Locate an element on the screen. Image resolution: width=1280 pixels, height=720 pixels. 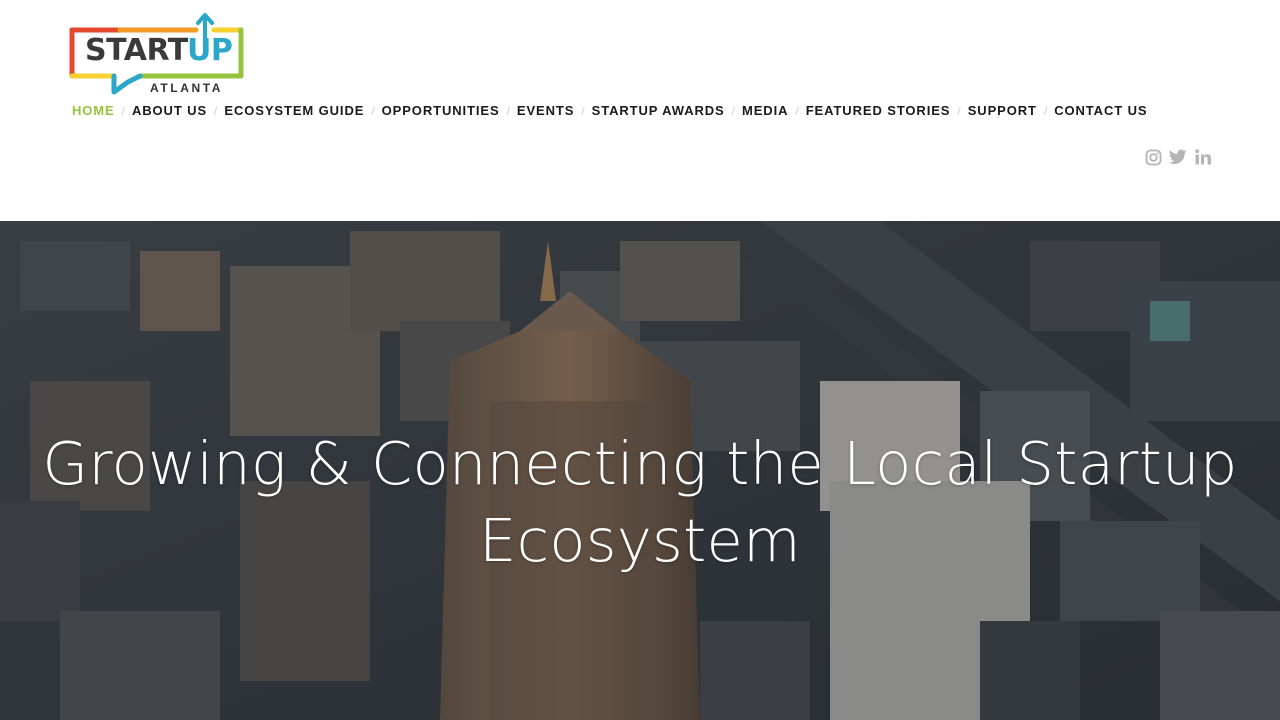
social-links is located at coordinates (1178, 157).